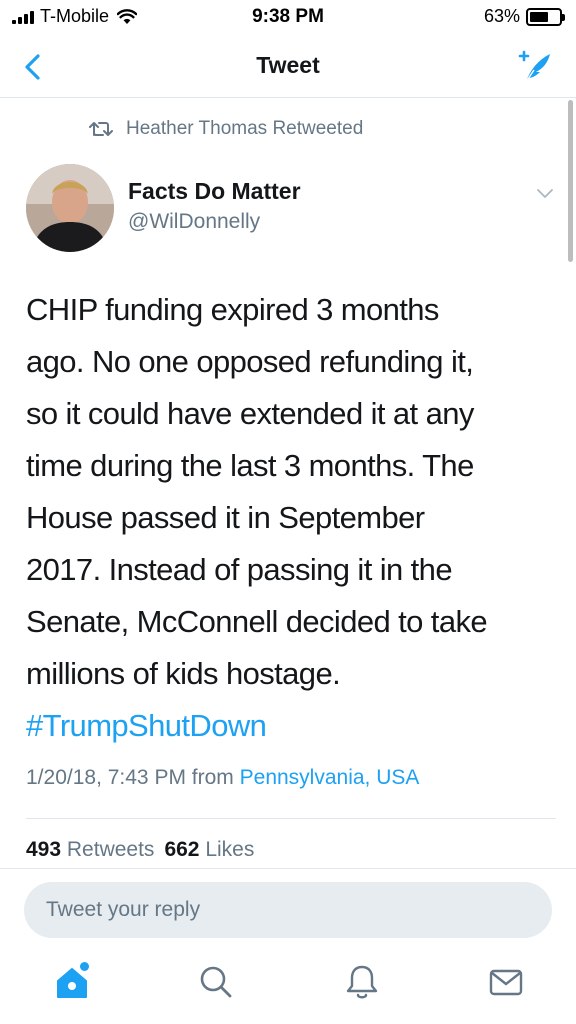 Image resolution: width=576 pixels, height=1024 pixels. What do you see at coordinates (33, 67) in the screenshot?
I see `chevron-left-icon` at bounding box center [33, 67].